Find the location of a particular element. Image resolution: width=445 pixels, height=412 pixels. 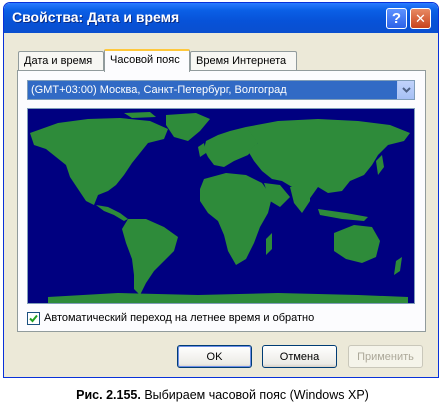

tab-label: Дата и время is located at coordinates (58, 61).